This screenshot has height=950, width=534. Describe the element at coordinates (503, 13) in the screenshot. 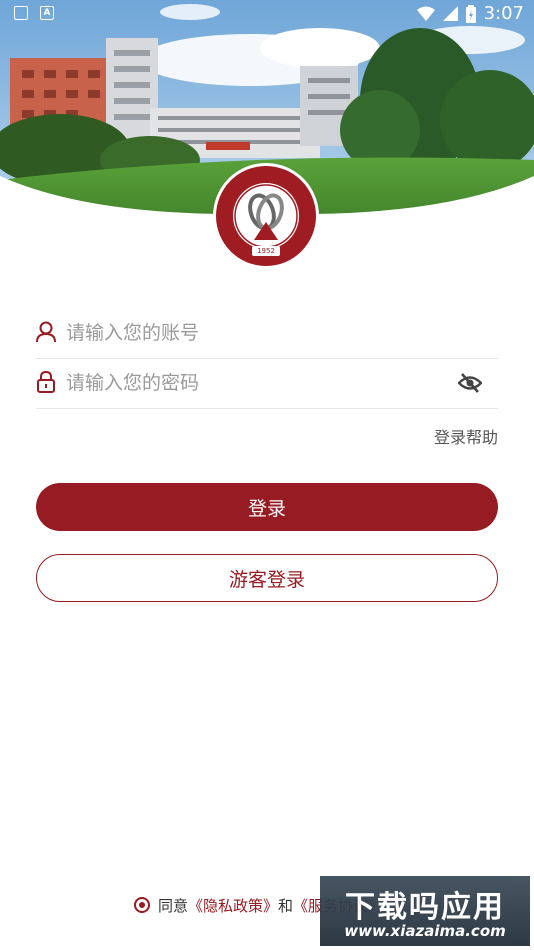

I see `status-time: 3:07` at that location.